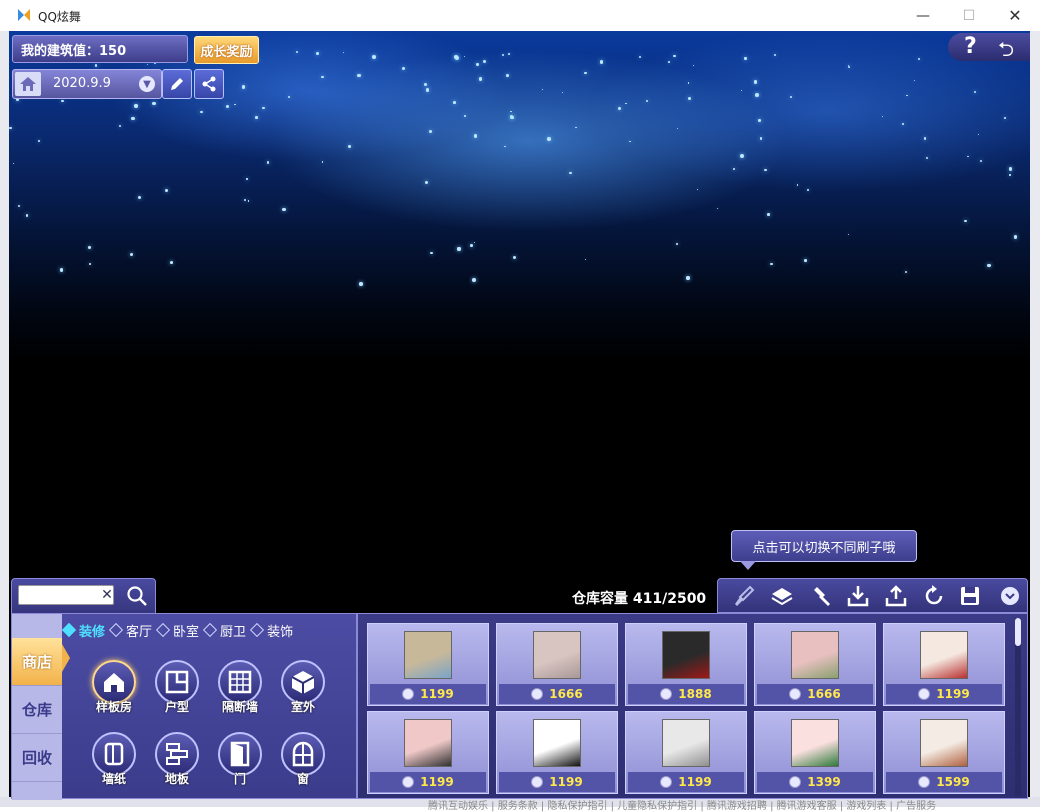 This screenshot has width=1040, height=812. I want to click on item-price: 1666, so click(815, 694).